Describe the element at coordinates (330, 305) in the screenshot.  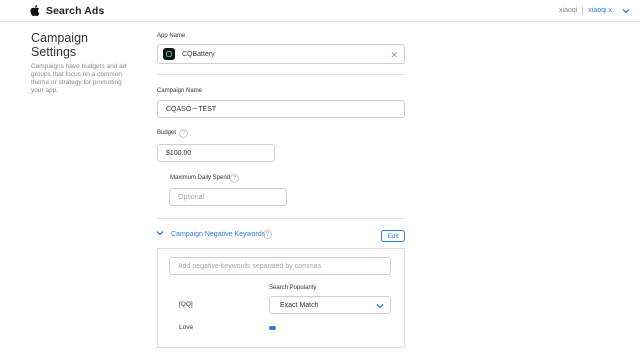
I see `match-type-select: Exact Match` at that location.